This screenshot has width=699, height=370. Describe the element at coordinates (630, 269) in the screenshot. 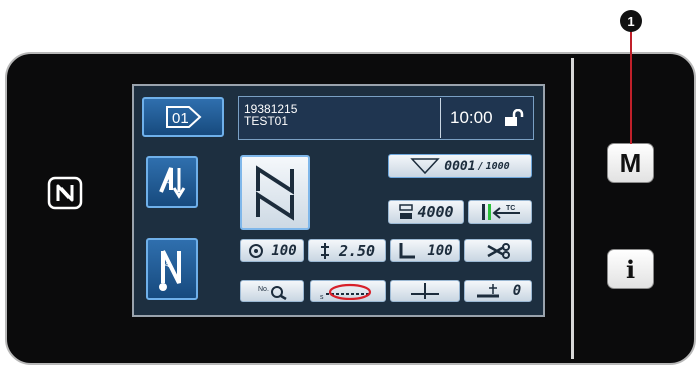

I see `information-button: i` at that location.